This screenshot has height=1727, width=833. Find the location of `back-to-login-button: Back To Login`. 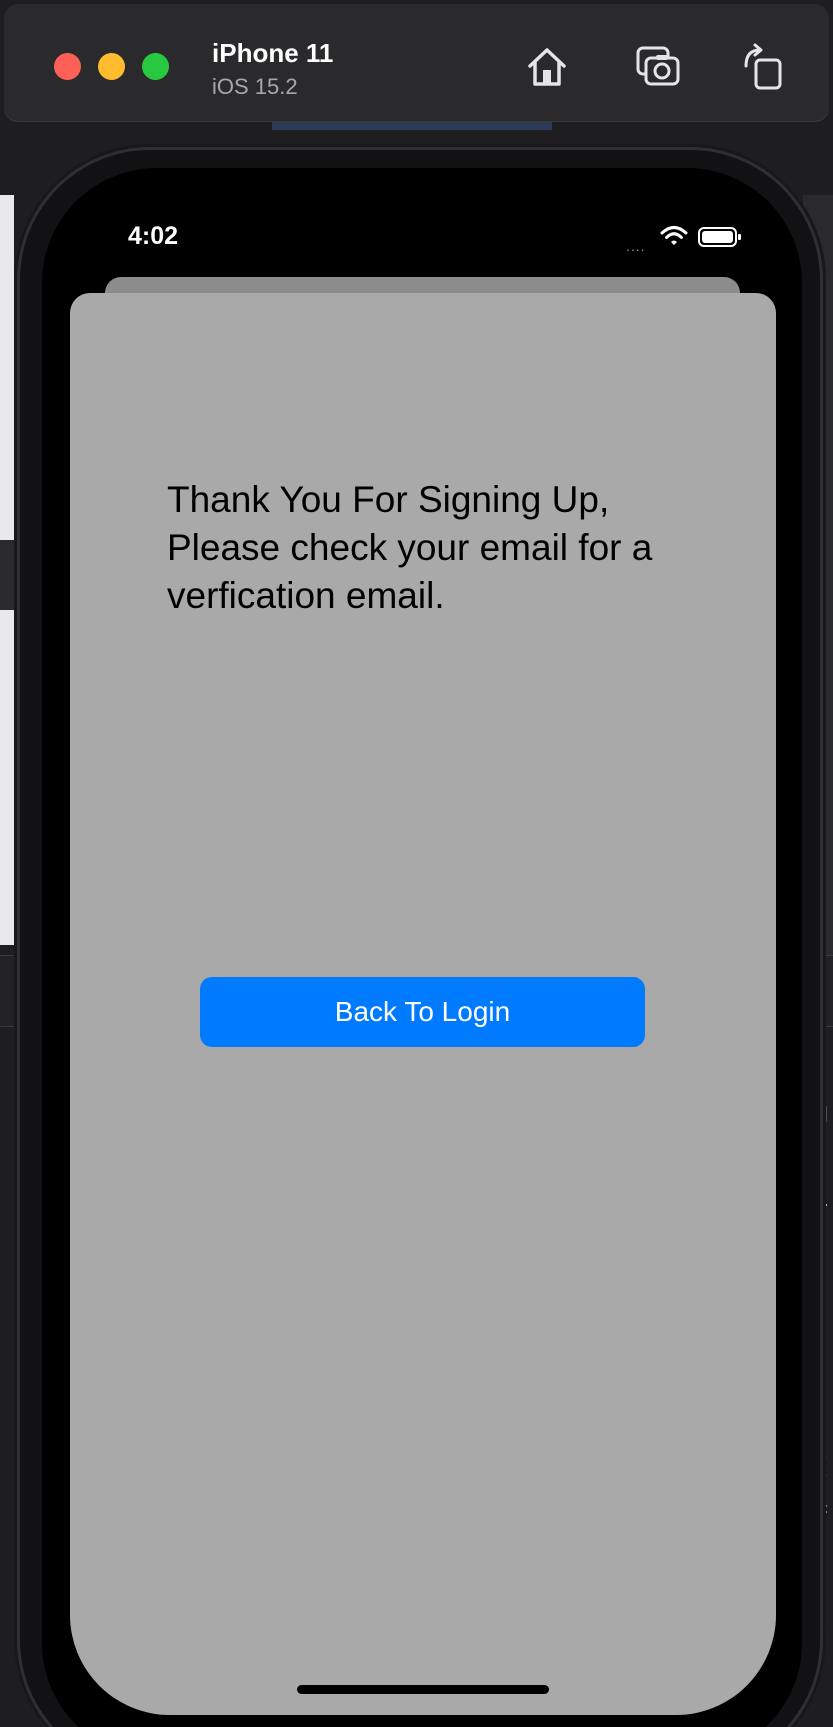

back-to-login-button: Back To Login is located at coordinates (422, 1012).